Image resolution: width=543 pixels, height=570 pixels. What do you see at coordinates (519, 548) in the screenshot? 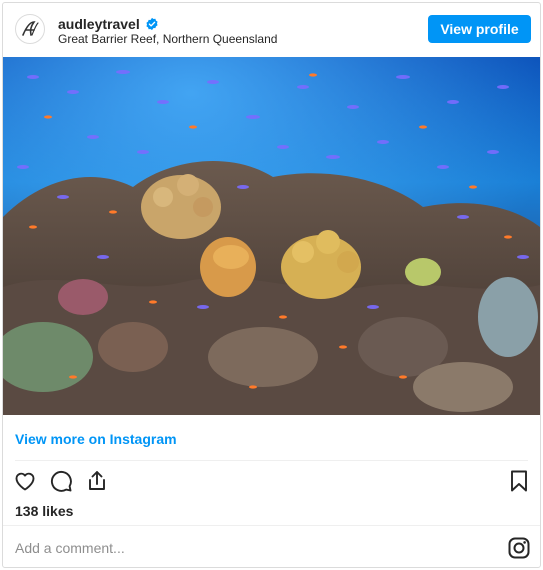
I see `instagram-icon` at bounding box center [519, 548].